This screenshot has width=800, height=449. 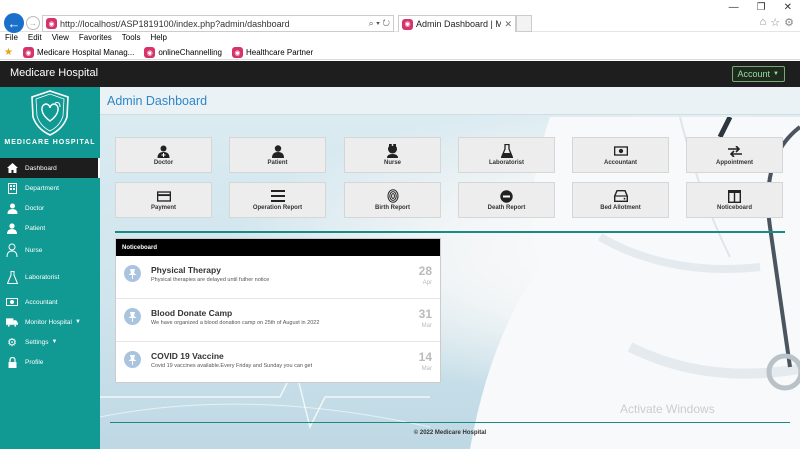 I want to click on page-title-bar: Admin Dashboard, so click(x=450, y=101).